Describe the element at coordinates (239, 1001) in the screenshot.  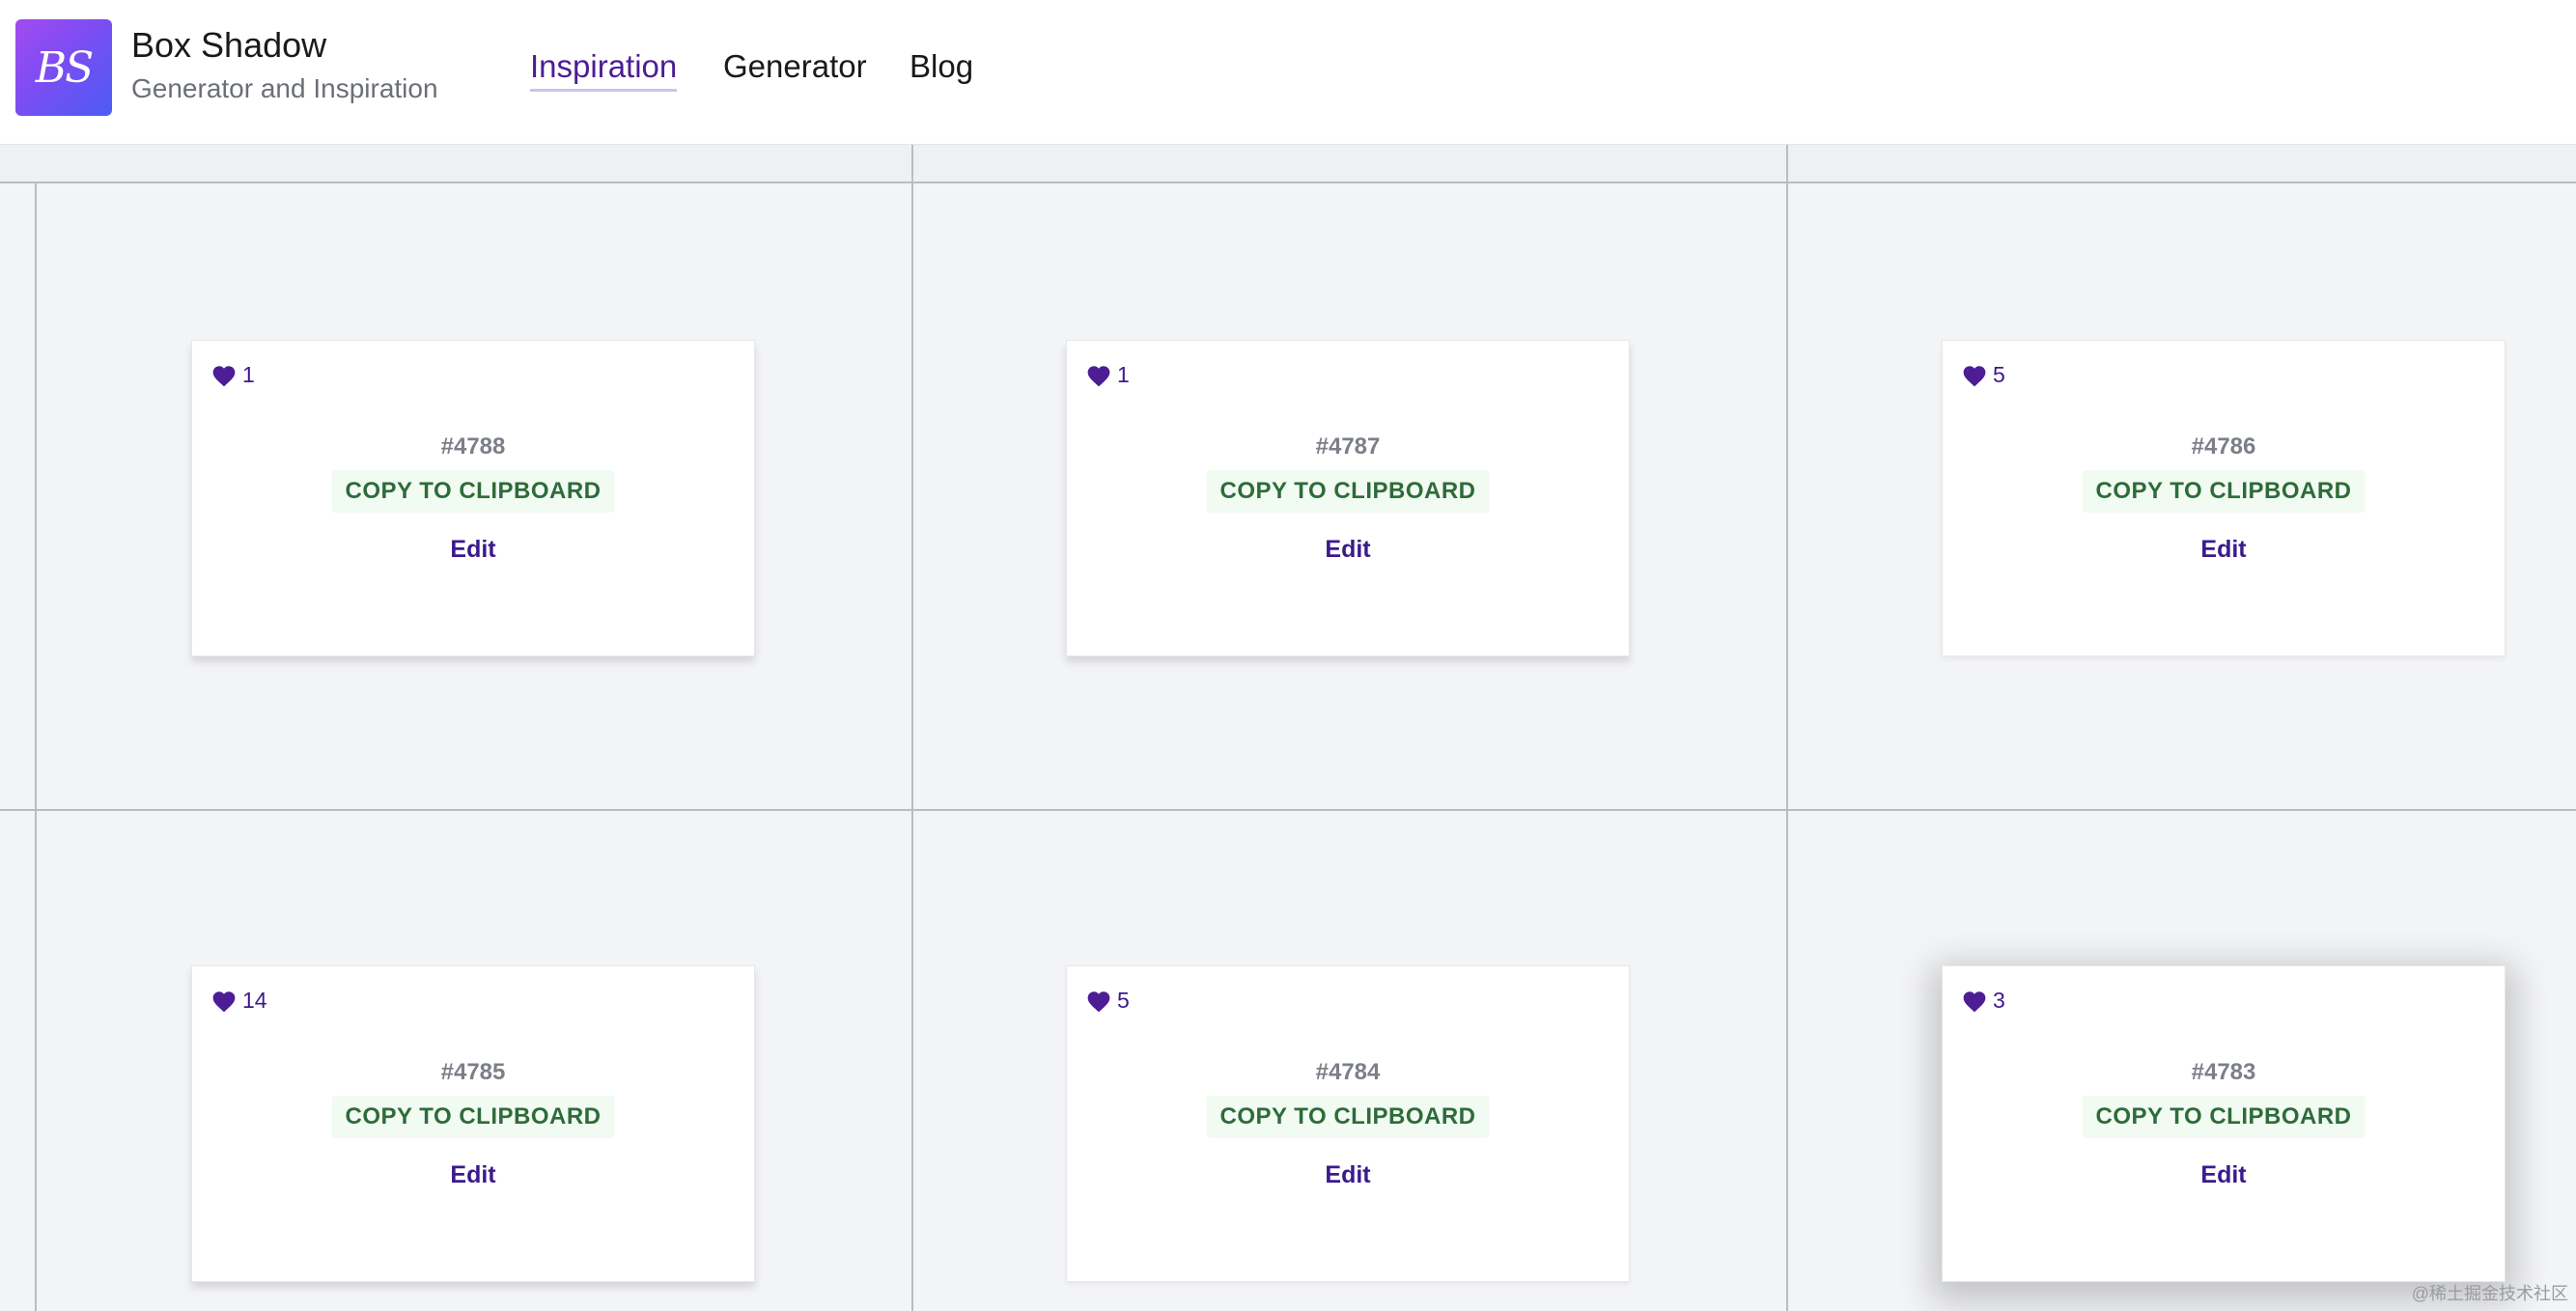
I see `like-counter: 14` at that location.